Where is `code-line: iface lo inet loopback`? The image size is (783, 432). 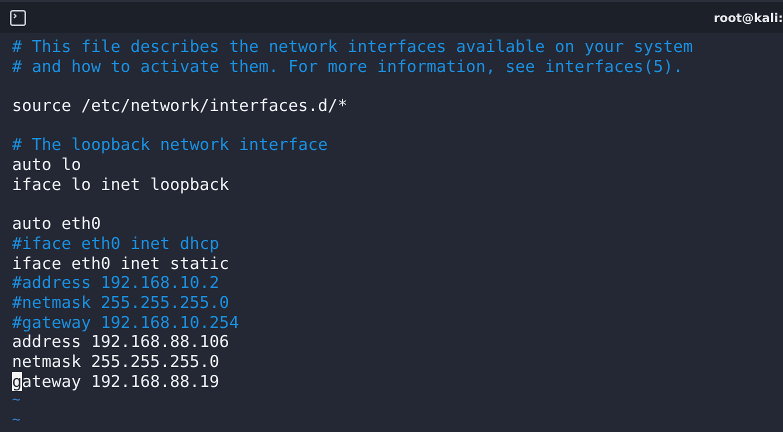
code-line: iface lo inet loopback is located at coordinates (121, 184).